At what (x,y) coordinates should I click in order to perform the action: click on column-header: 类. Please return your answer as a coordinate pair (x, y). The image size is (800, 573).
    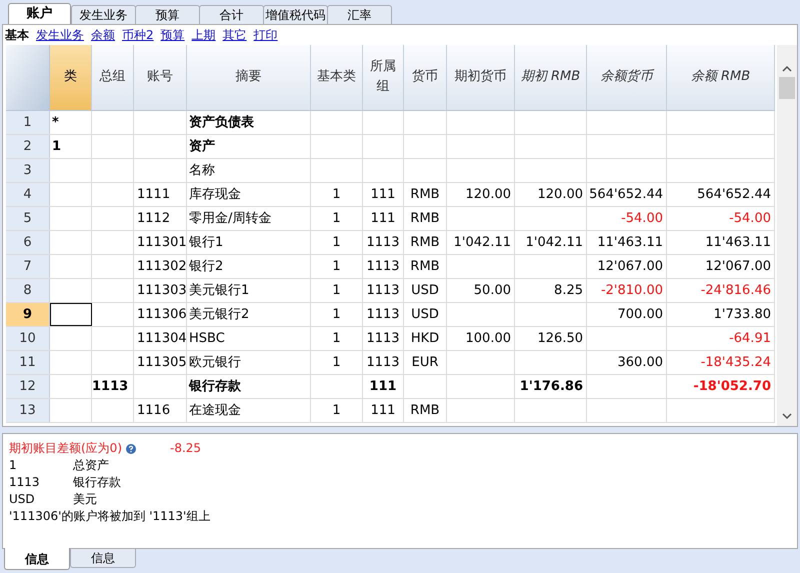
    Looking at the image, I should click on (71, 77).